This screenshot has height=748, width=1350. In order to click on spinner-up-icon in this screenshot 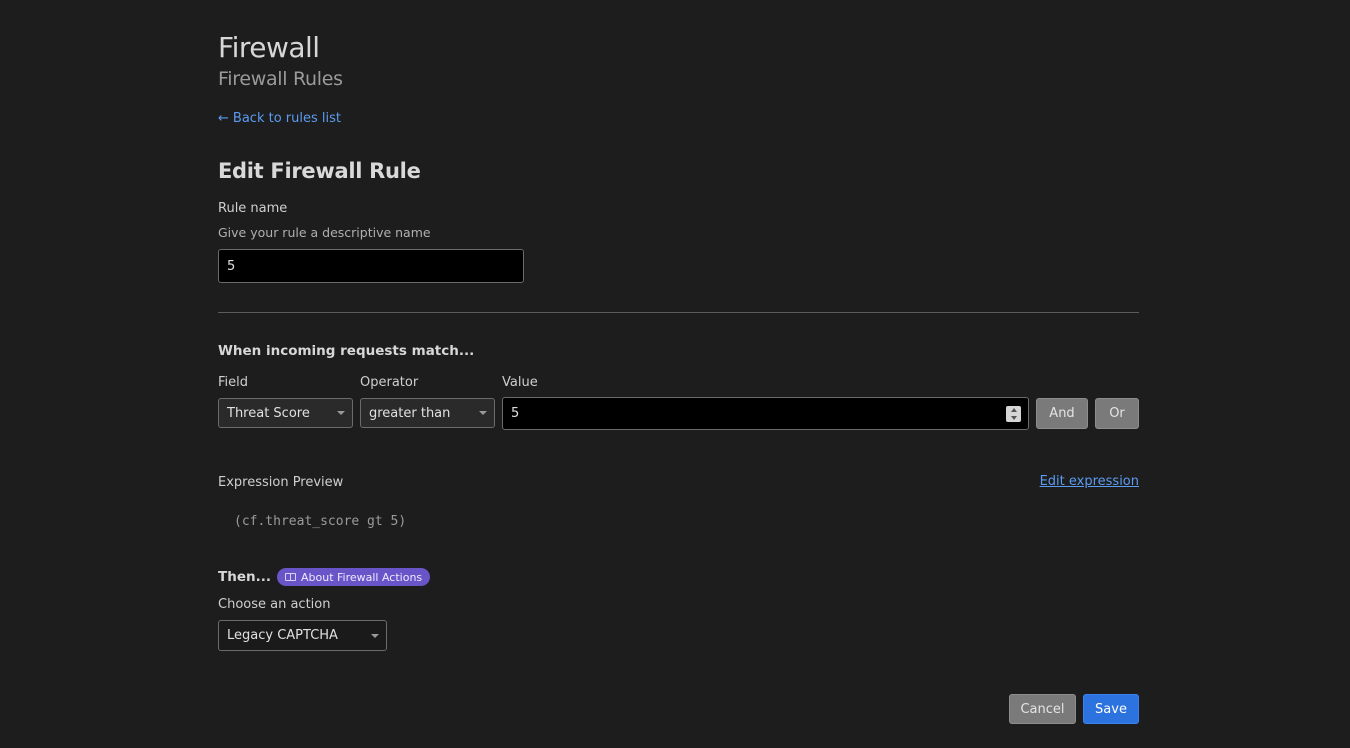, I will do `click(1013, 409)`.